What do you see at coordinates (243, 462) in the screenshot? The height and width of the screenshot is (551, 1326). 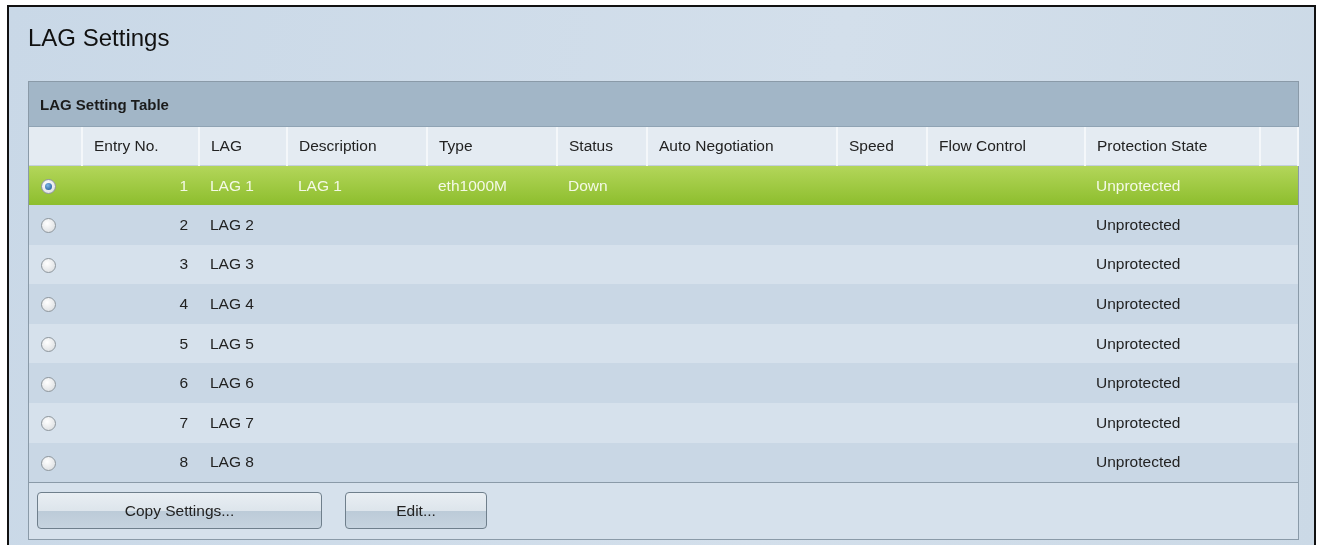 I see `table-cell: LAG 8` at bounding box center [243, 462].